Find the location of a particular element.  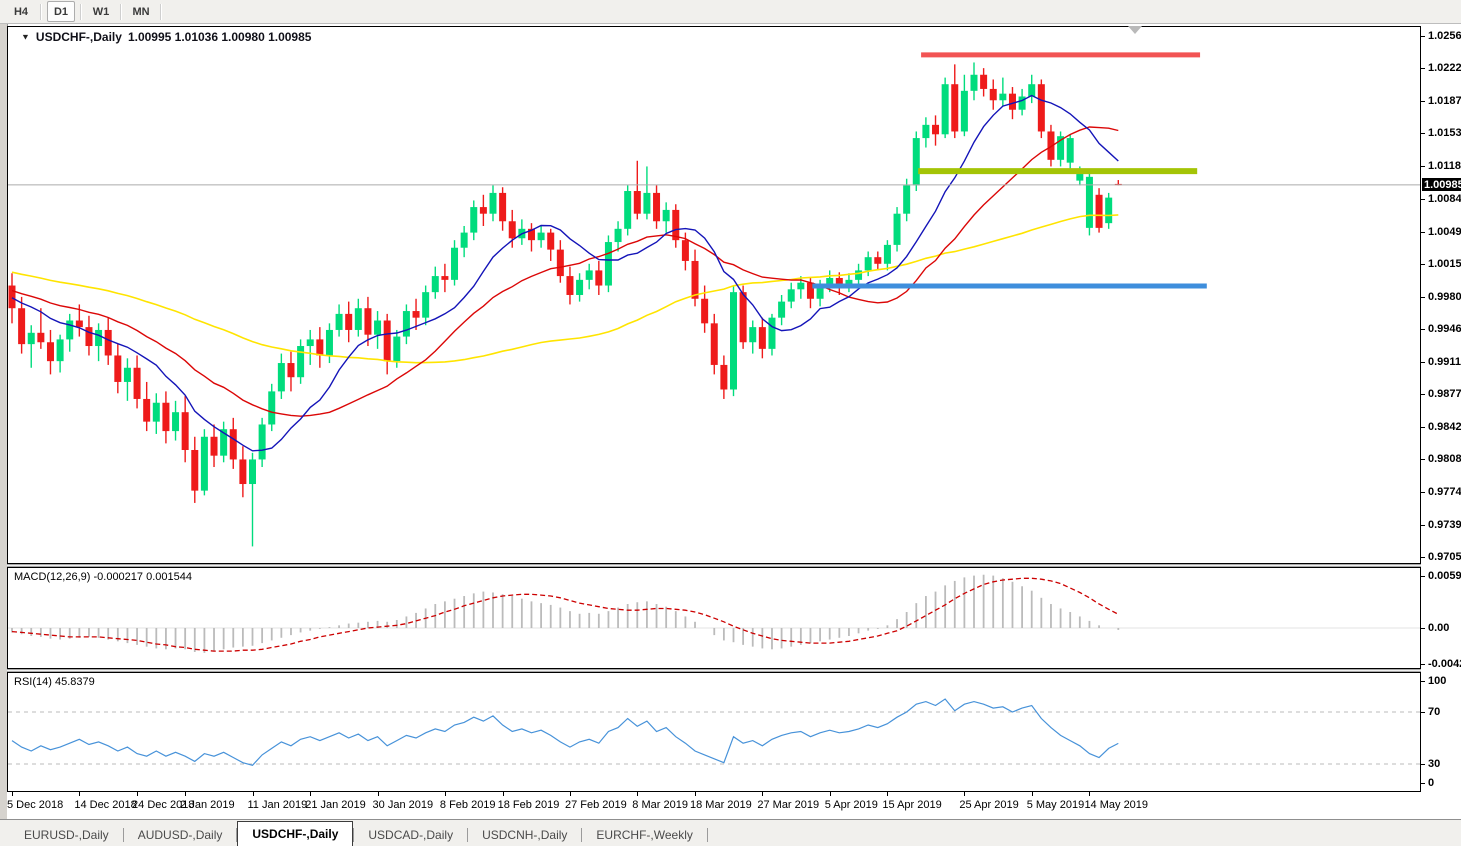

date-label: 5 Dec 2018 is located at coordinates (35, 805).